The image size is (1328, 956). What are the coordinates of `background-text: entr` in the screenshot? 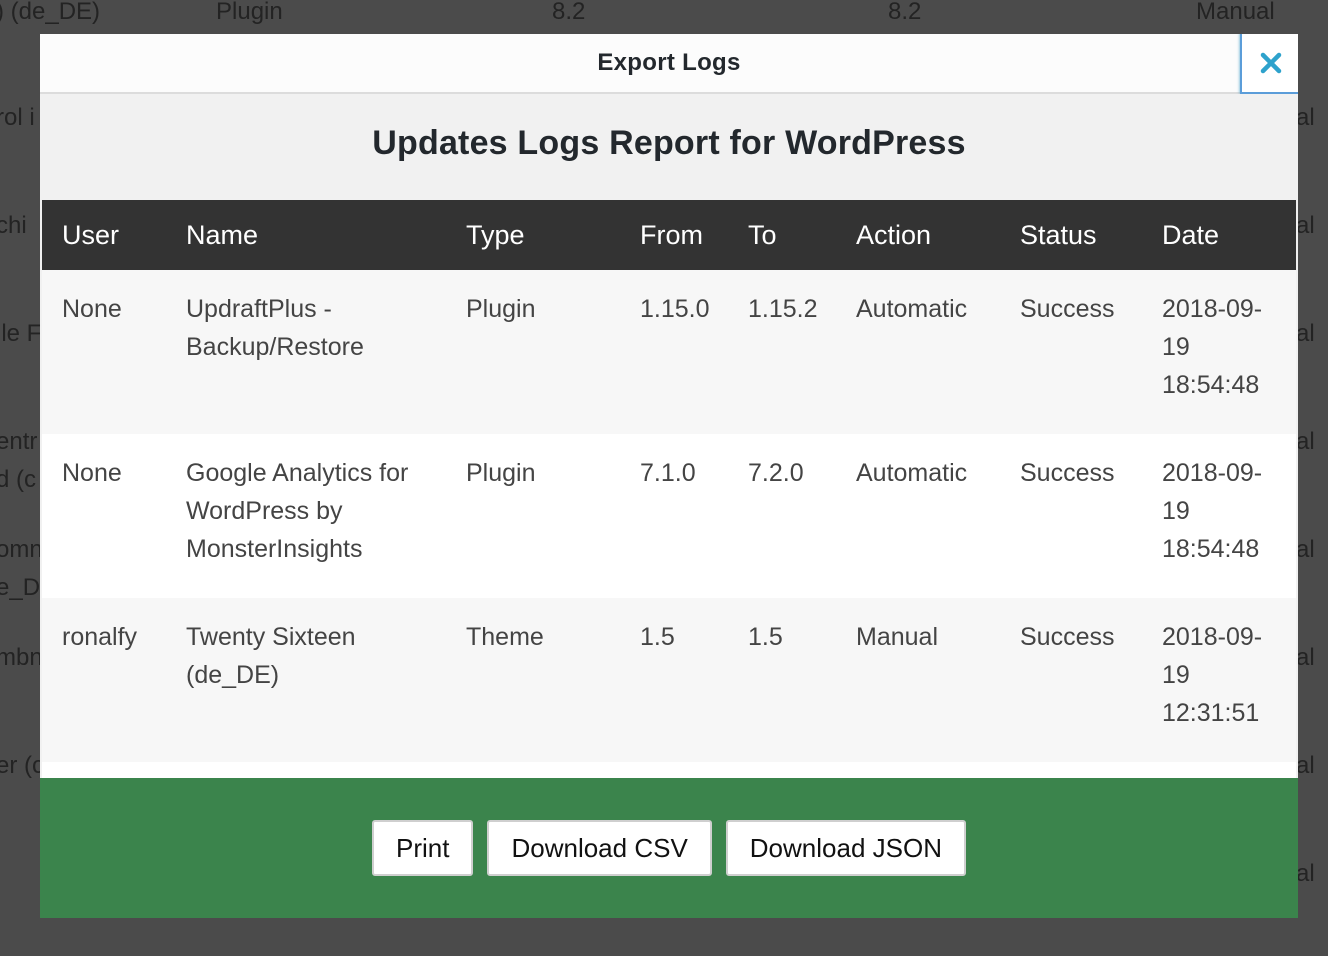 It's located at (19, 441).